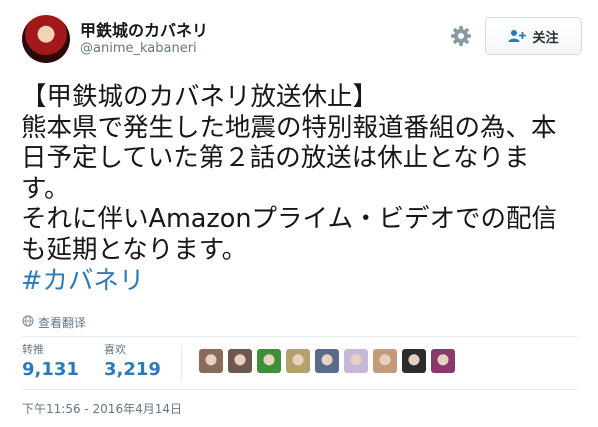 This screenshot has height=427, width=598. I want to click on retweet-count: 9,131, so click(50, 369).